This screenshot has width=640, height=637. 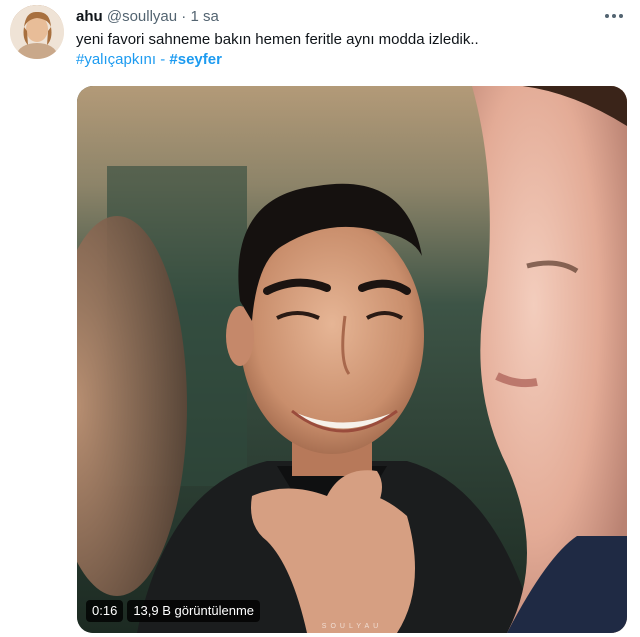 I want to click on user-handle: @soullyau, so click(x=142, y=16).